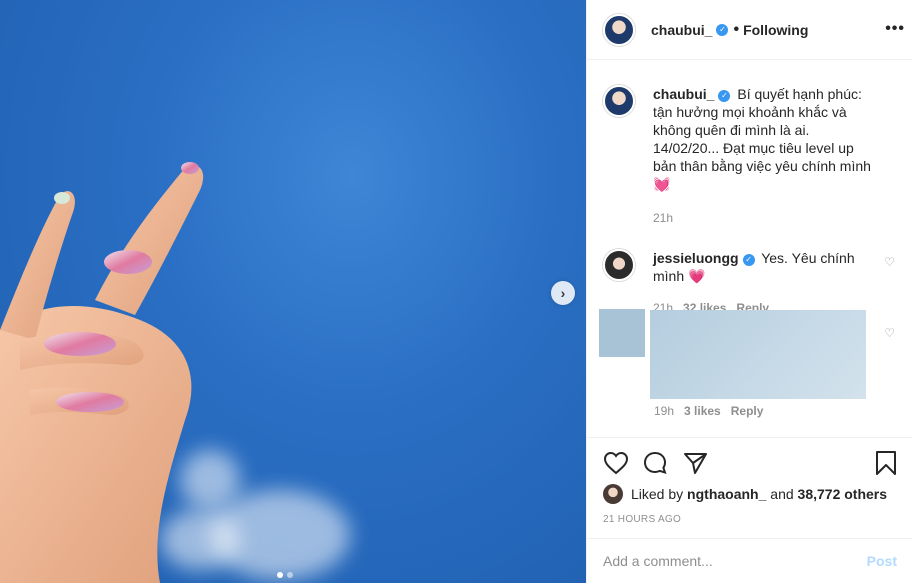 The image size is (912, 583). What do you see at coordinates (895, 29) in the screenshot?
I see `more-options-icon: •••` at bounding box center [895, 29].